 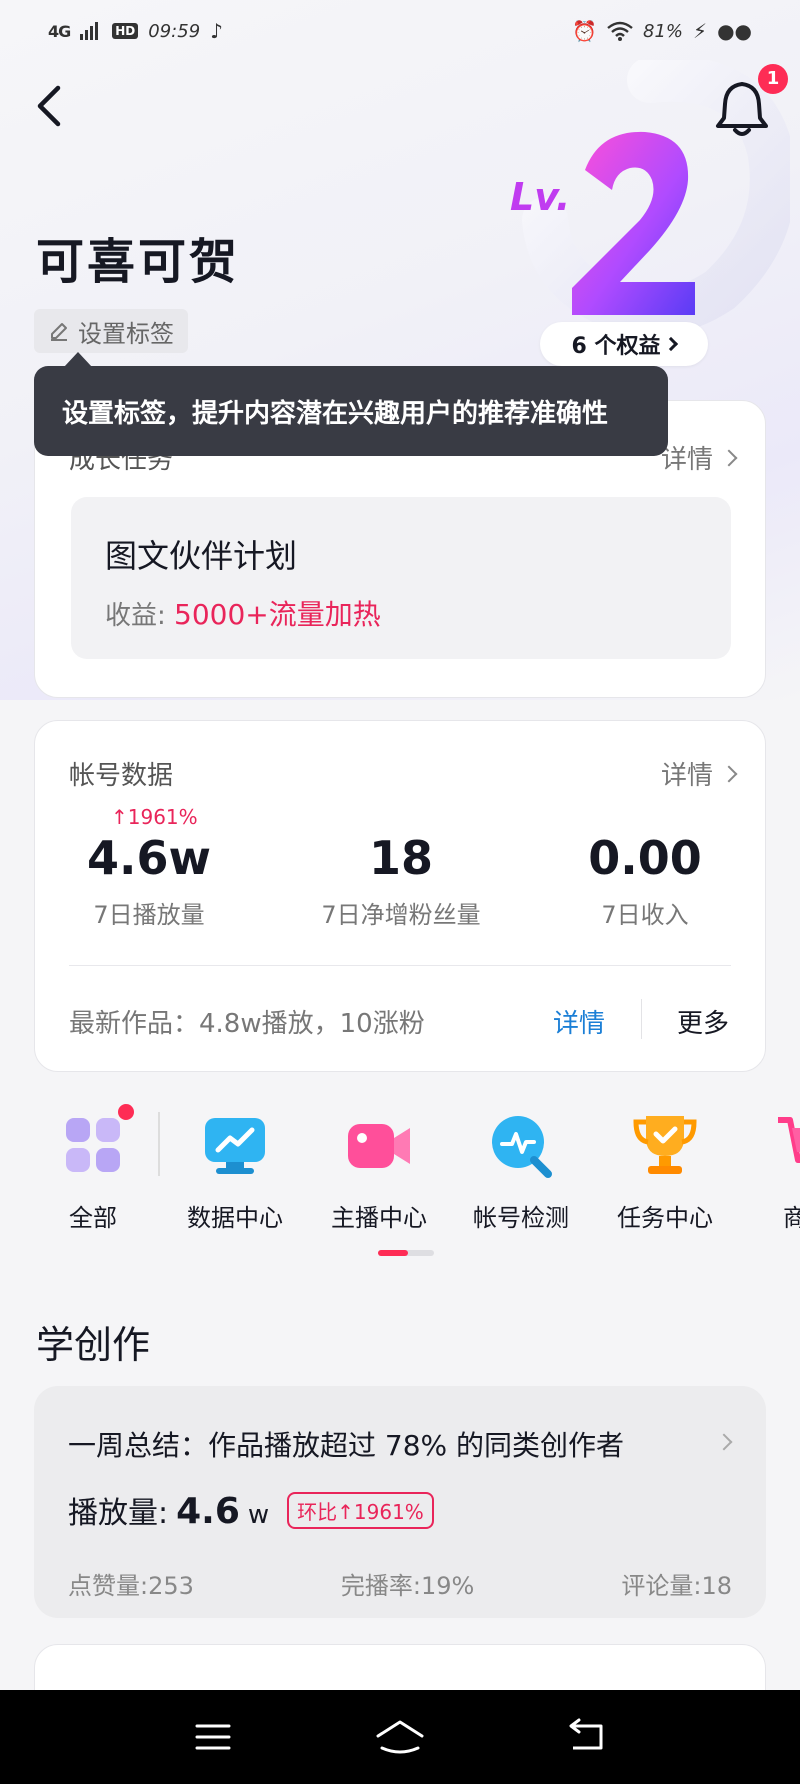 I want to click on shortcut-account-check: 帐号检测, so click(x=521, y=1169).